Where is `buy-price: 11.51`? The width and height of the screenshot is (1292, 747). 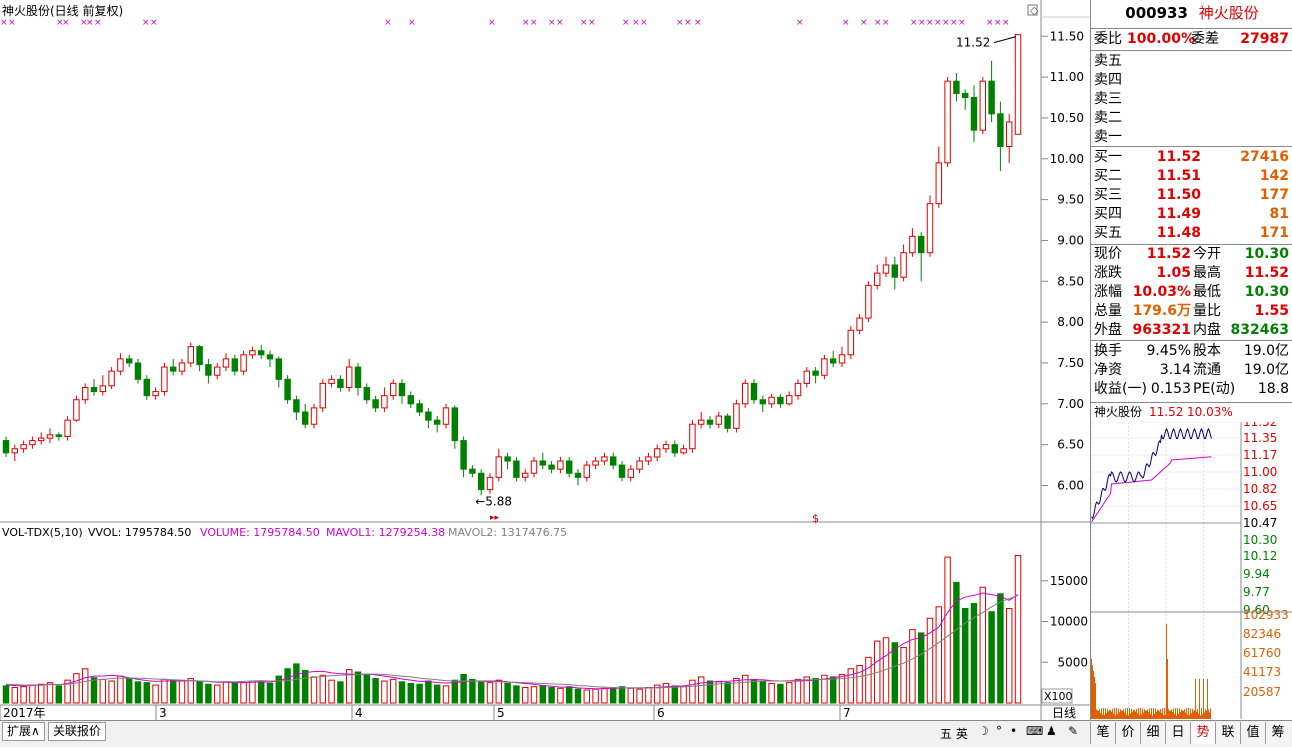
buy-price: 11.51 is located at coordinates (1178, 176).